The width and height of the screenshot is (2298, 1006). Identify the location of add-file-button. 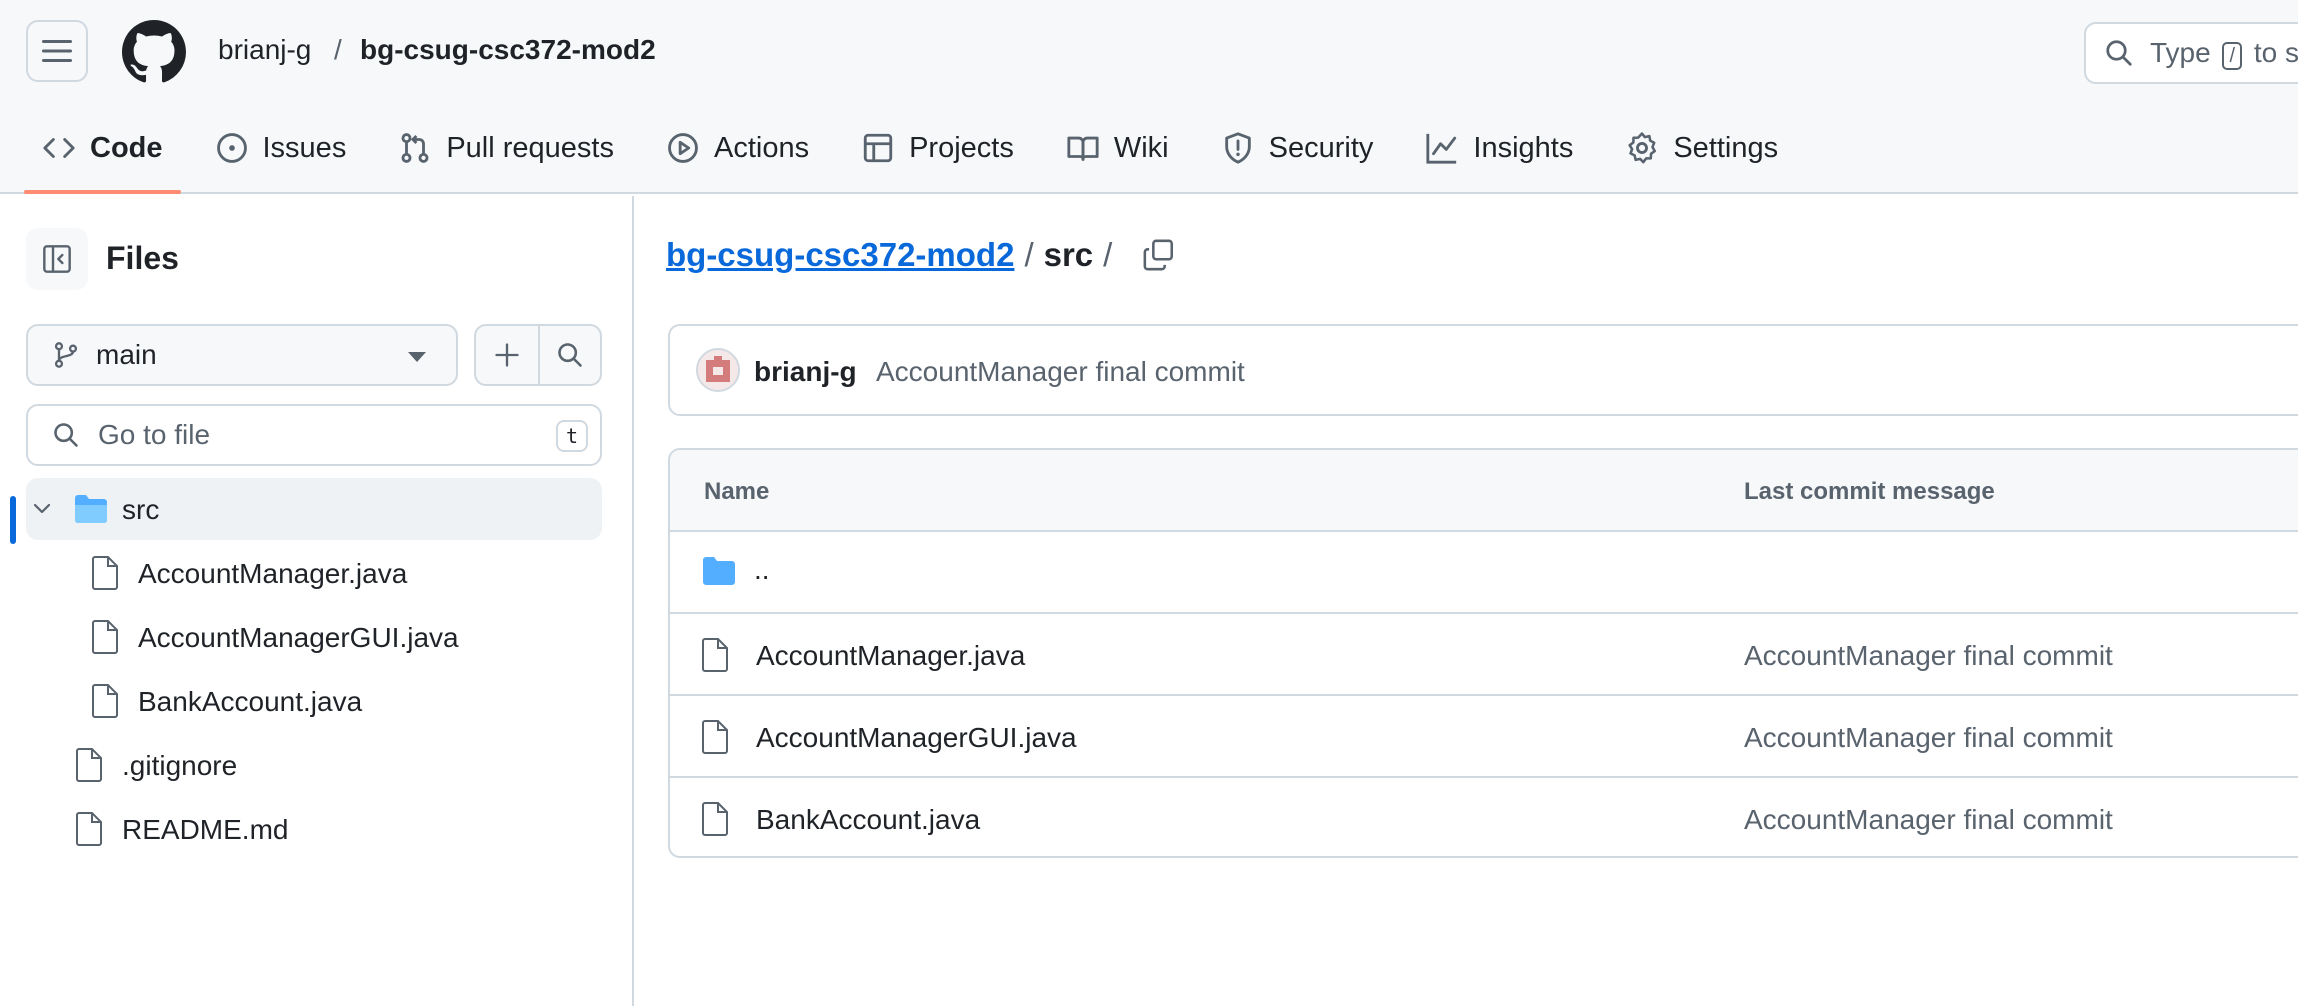
(507, 355).